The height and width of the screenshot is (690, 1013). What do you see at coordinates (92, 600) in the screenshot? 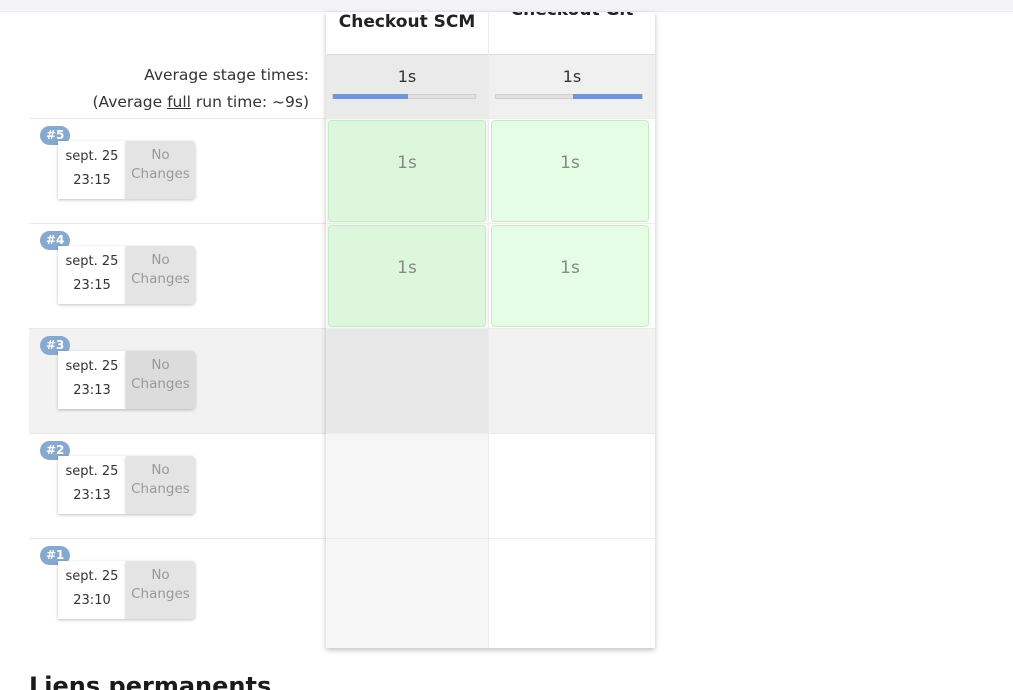
I see `build-date-time: 23:10` at bounding box center [92, 600].